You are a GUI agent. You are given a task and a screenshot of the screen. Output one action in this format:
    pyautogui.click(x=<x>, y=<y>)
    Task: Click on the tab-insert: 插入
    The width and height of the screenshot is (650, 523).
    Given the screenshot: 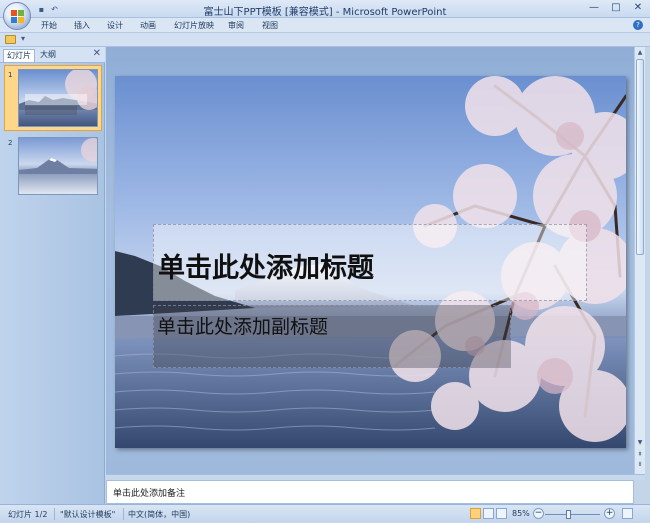 What is the action you would take?
    pyautogui.click(x=82, y=25)
    